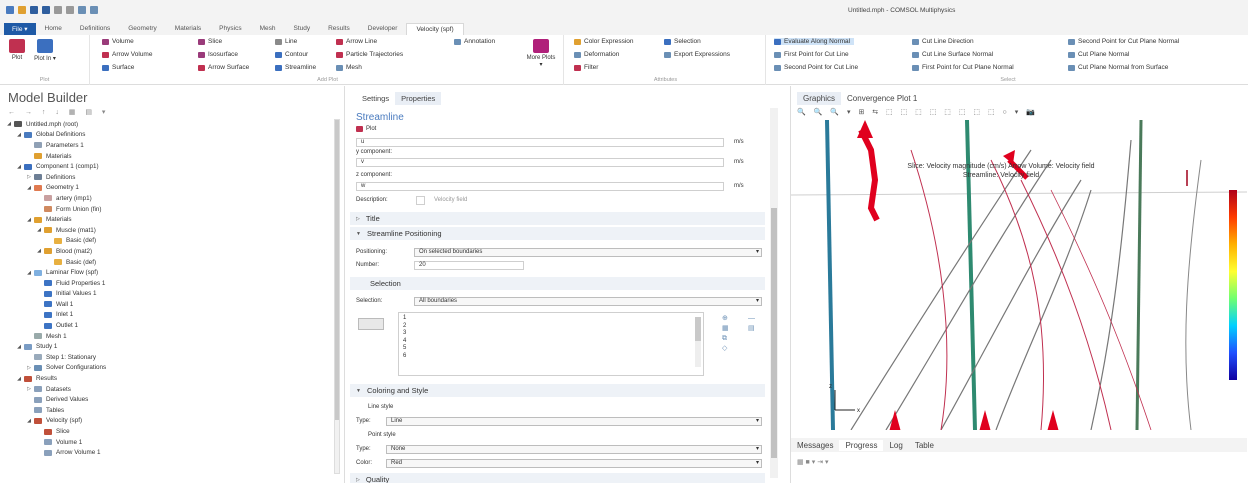 This screenshot has width=1248, height=483. I want to click on tree-node: ◢ Velocity (spf), so click(169, 421).